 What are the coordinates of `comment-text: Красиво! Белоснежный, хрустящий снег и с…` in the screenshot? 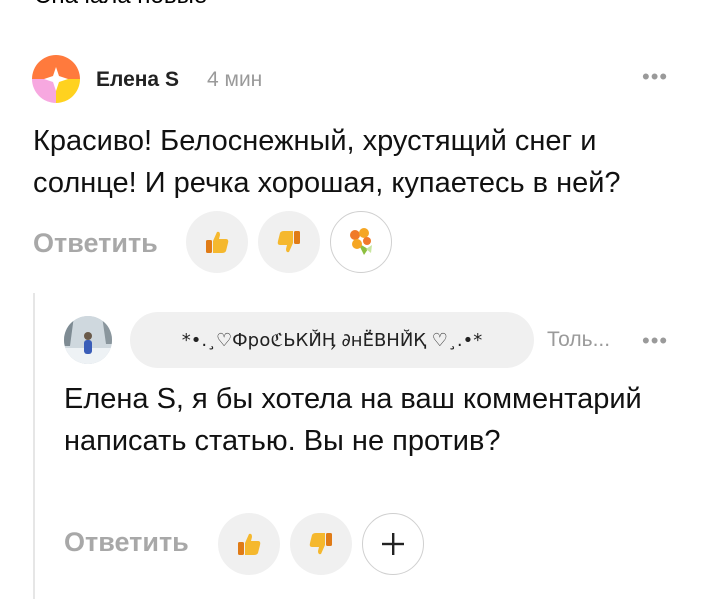 It's located at (327, 162).